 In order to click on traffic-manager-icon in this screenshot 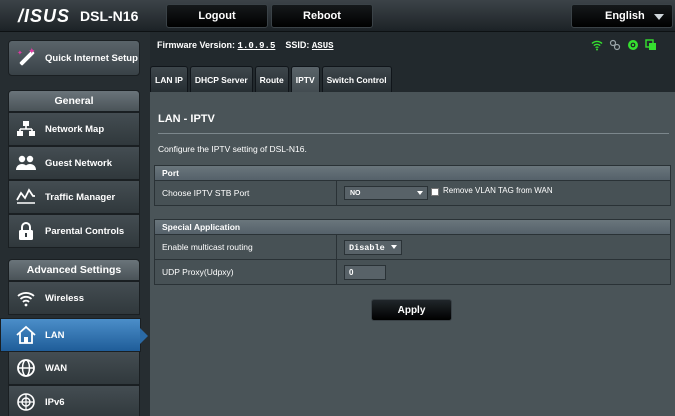, I will do `click(26, 197)`.